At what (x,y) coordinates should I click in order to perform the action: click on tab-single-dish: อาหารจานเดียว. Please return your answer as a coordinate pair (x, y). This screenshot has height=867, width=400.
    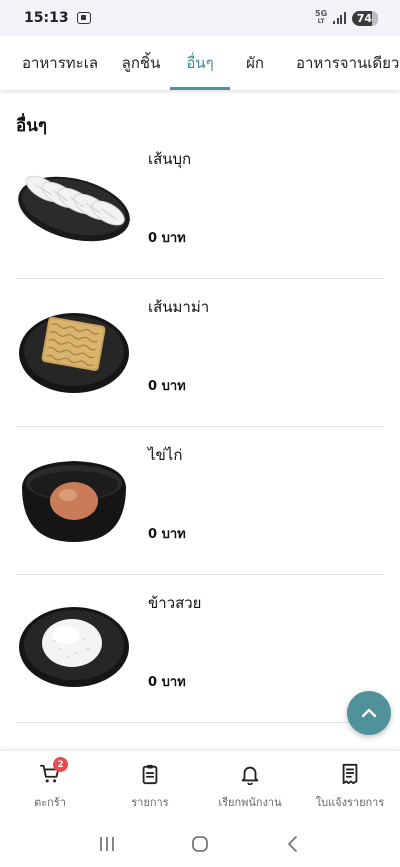
    Looking at the image, I should click on (343, 63).